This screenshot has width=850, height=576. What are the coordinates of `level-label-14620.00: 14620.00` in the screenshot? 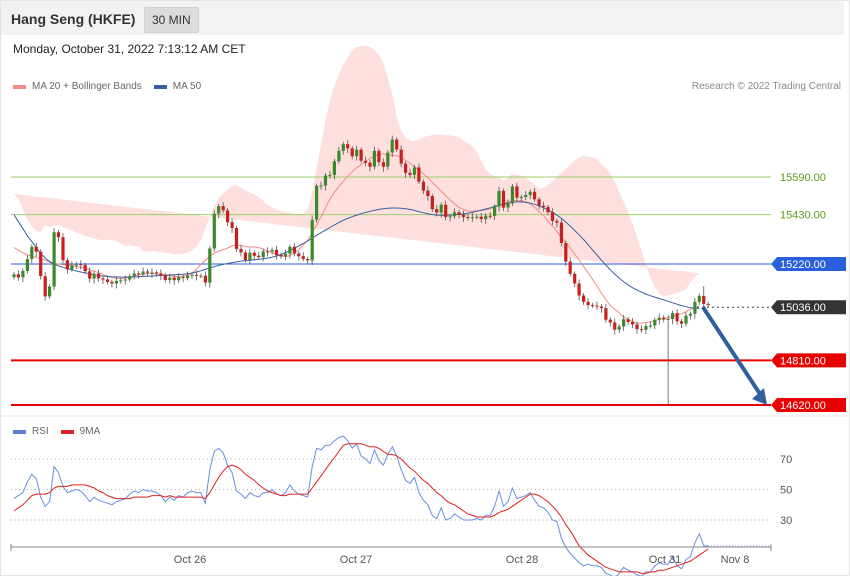 It's located at (803, 406).